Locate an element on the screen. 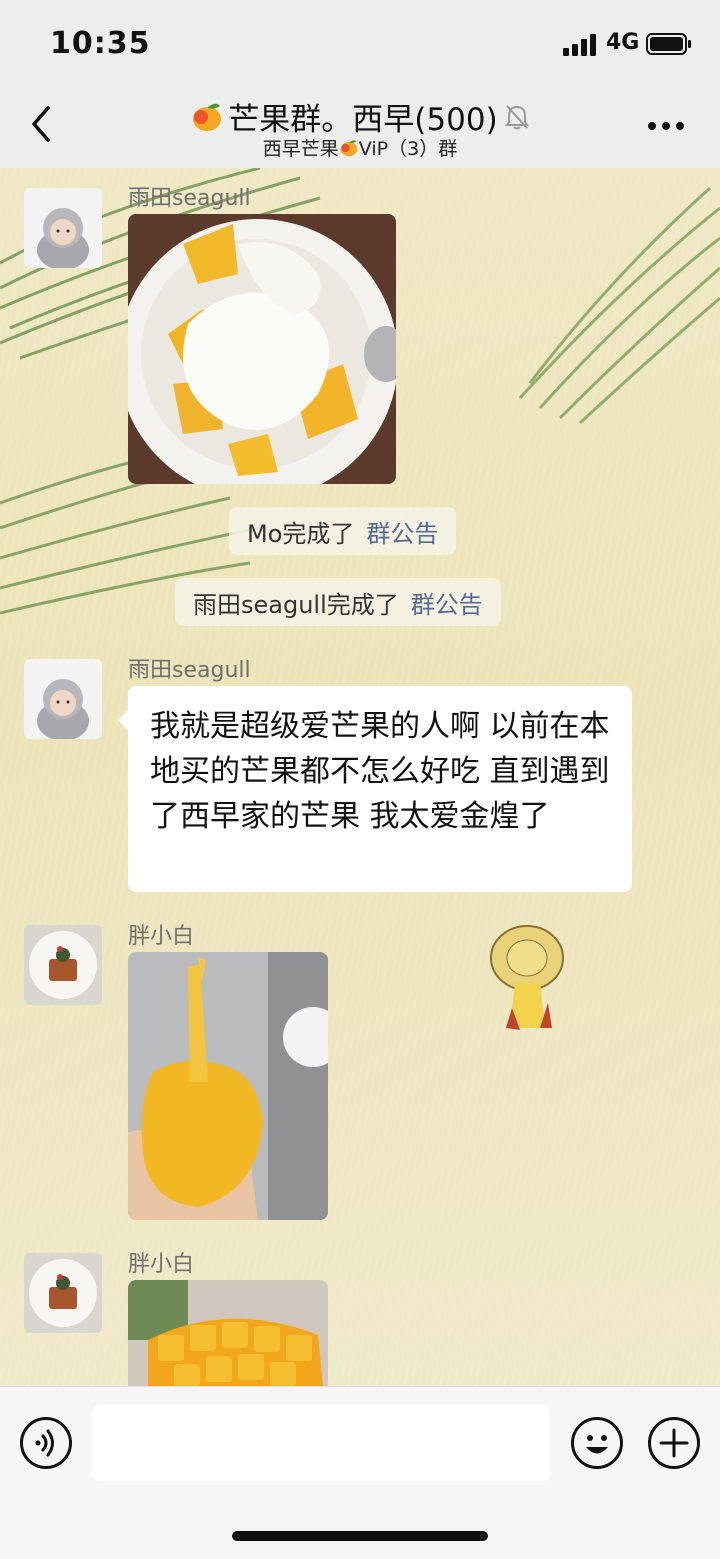  more-functions-button is located at coordinates (674, 1443).